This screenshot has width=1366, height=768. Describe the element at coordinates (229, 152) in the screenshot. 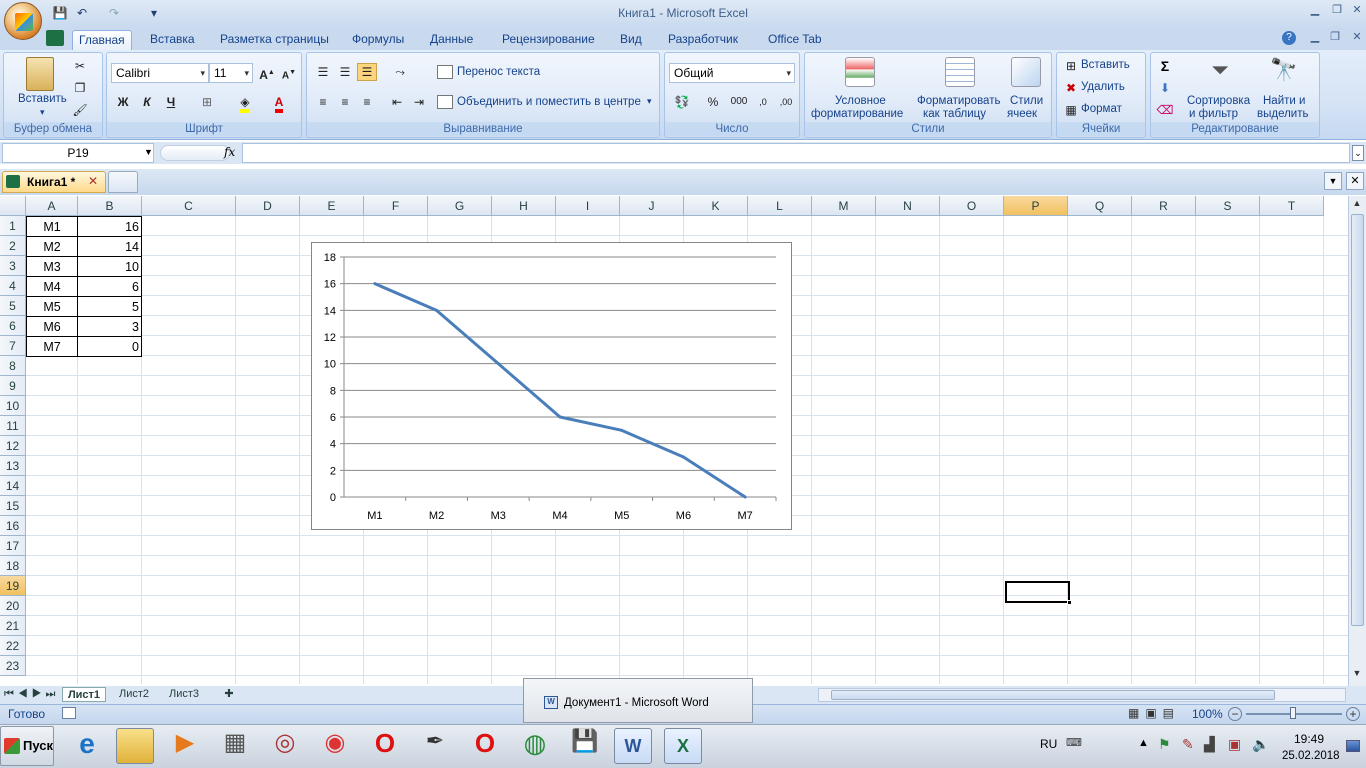

I see `insert-function-button: fx` at that location.